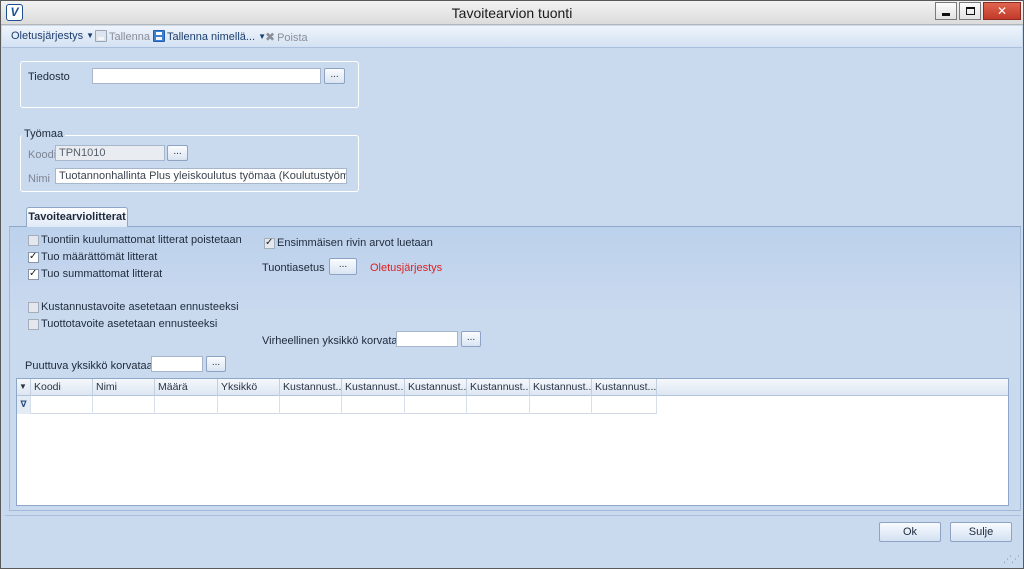 The height and width of the screenshot is (569, 1024). Describe the element at coordinates (427, 339) in the screenshot. I see `invalid-unit-input` at that location.